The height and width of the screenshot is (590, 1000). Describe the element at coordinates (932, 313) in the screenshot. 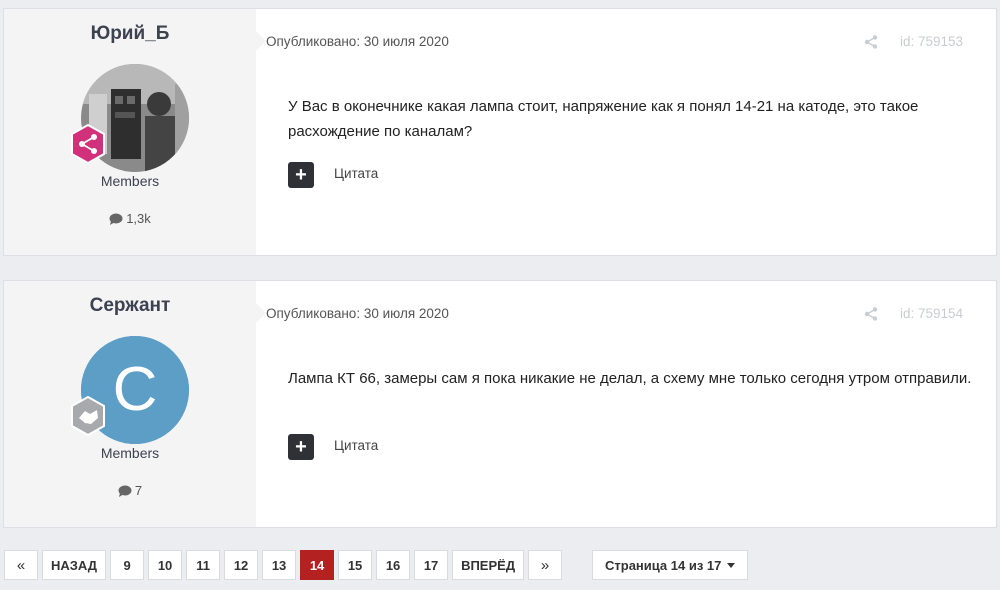

I see `post-id: id: 759154` at that location.